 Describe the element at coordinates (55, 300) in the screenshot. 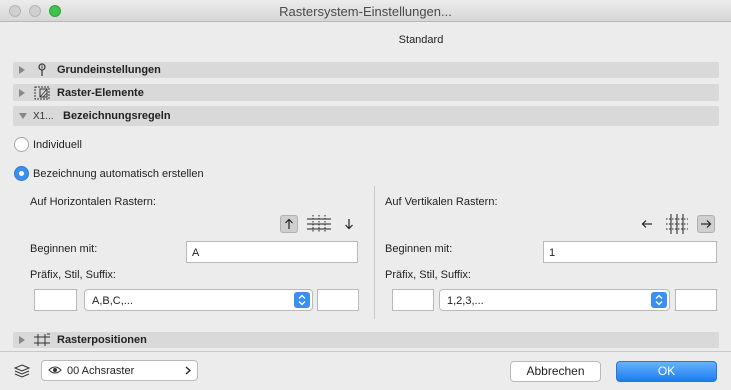

I see `horizontal-prefix-input` at that location.